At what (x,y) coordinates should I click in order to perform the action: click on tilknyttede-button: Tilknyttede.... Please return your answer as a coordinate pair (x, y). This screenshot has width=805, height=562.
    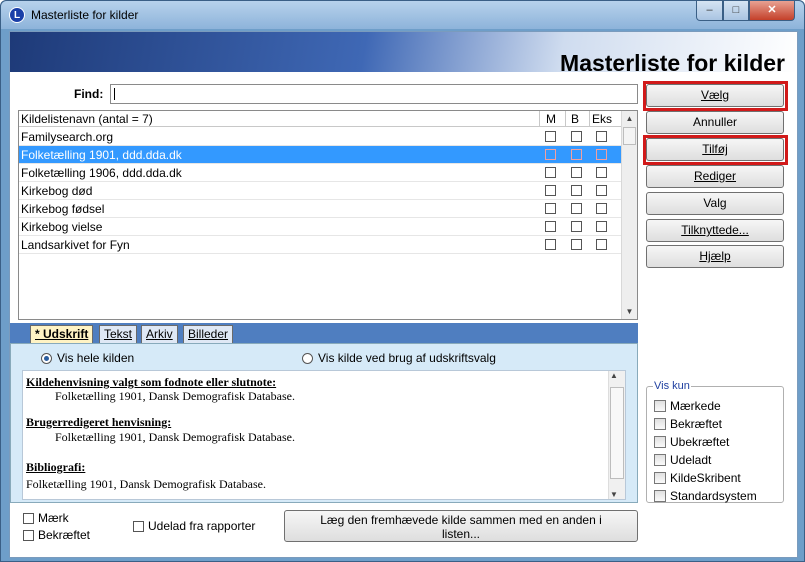
    Looking at the image, I should click on (715, 230).